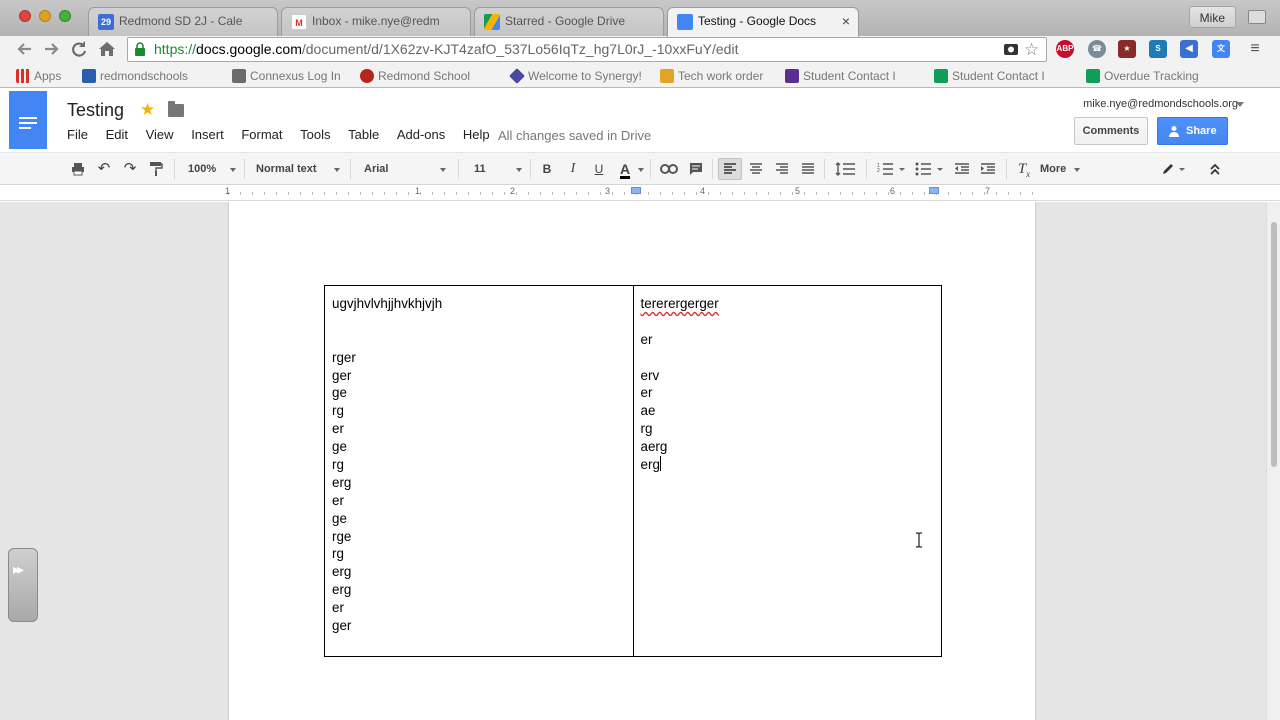 This screenshot has width=1280, height=720. Describe the element at coordinates (498, 169) in the screenshot. I see `font-size-select: 11` at that location.